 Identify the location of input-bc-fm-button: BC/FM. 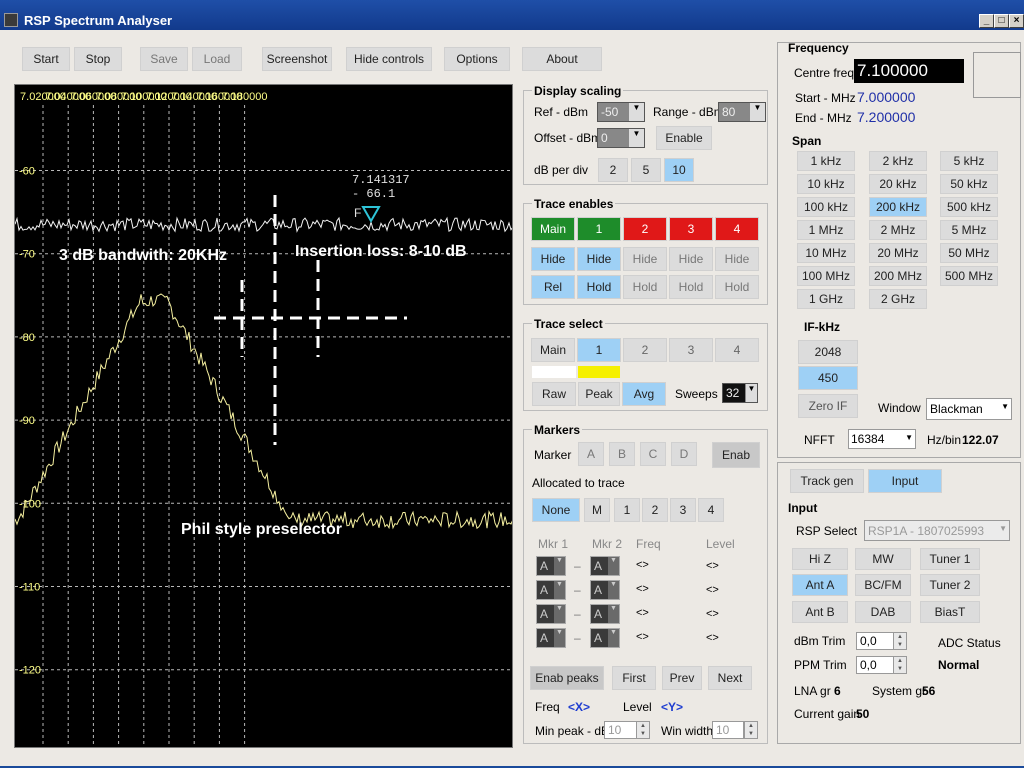
(883, 585).